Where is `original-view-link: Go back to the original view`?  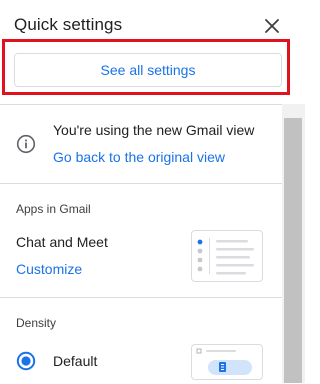 original-view-link: Go back to the original view is located at coordinates (139, 157).